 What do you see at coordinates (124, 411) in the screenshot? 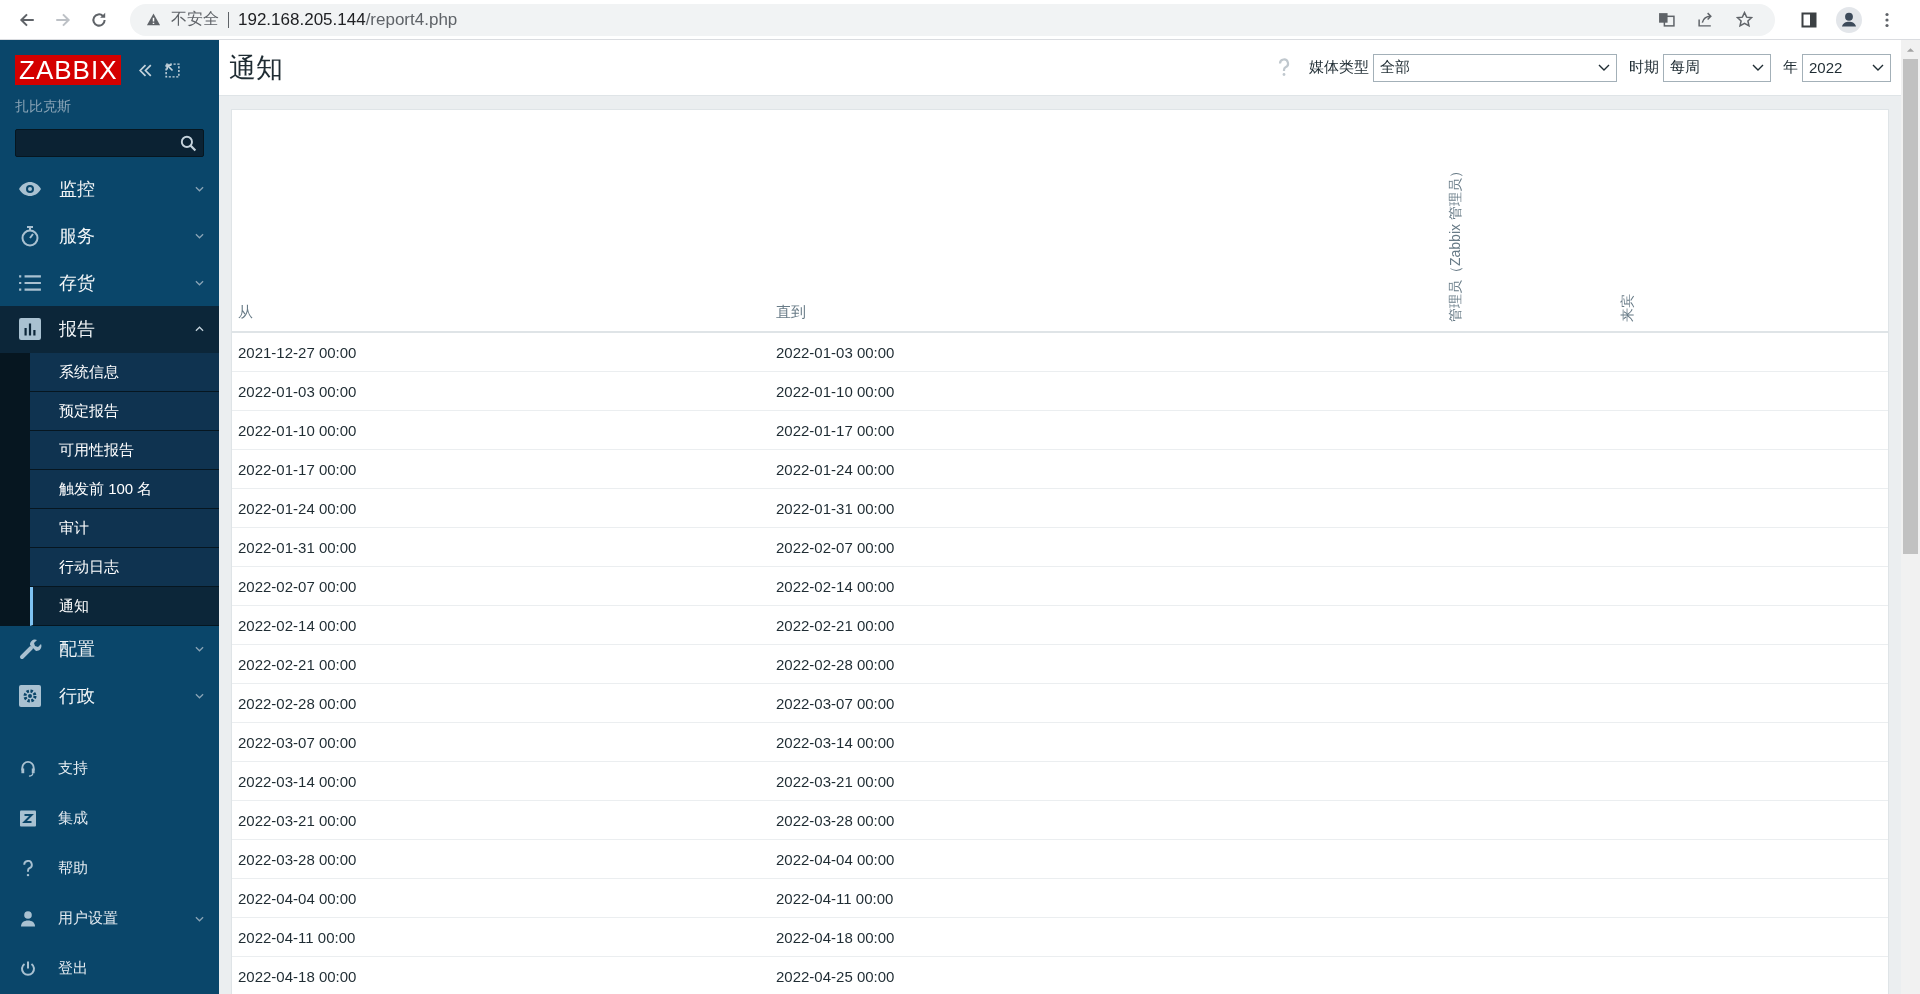
I see `submenu-item: 预定报告` at bounding box center [124, 411].